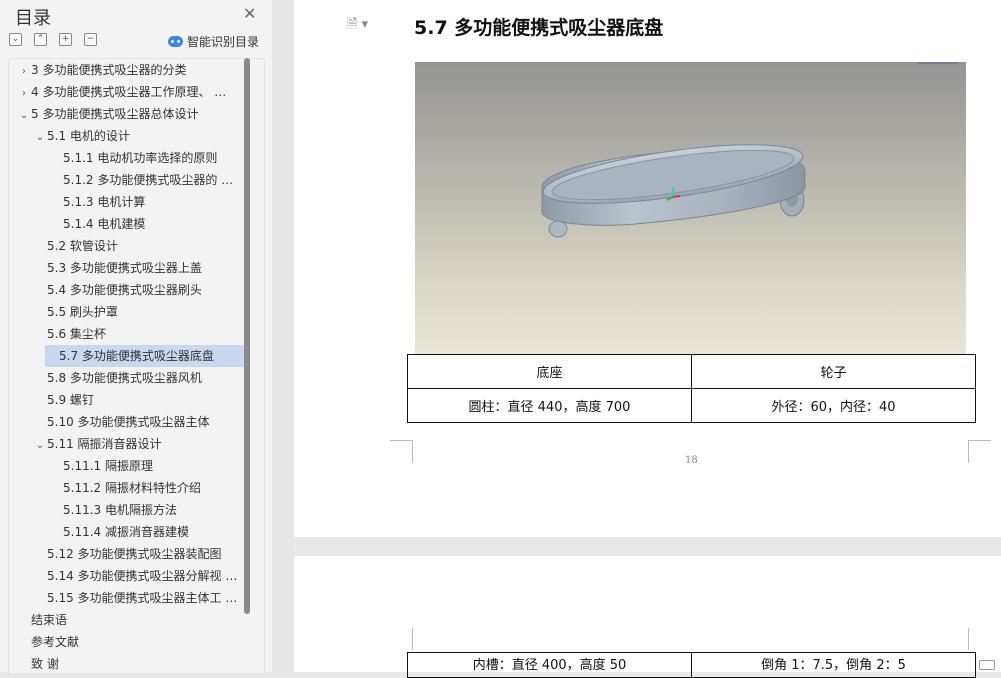 This screenshot has height=678, width=1001. I want to click on toc-item-label: 参考文献, so click(55, 642).